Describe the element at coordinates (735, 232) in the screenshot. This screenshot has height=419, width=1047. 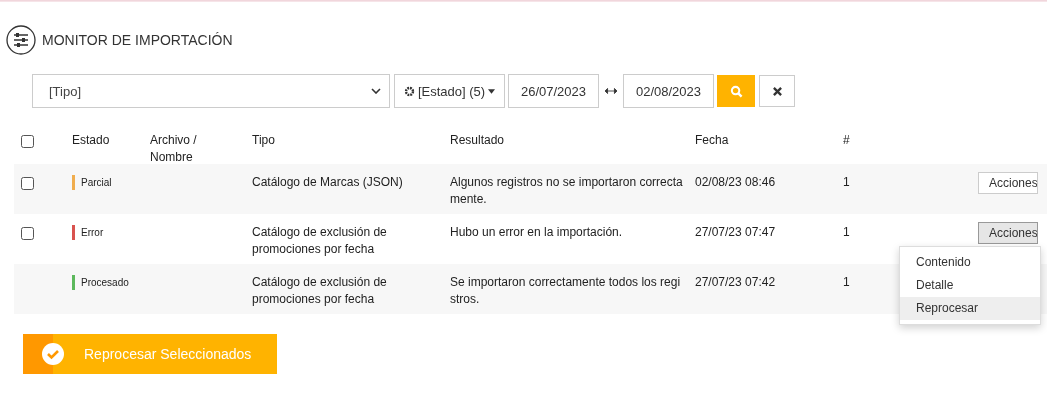
I see `table-cell: 27/07/23 07:47` at that location.